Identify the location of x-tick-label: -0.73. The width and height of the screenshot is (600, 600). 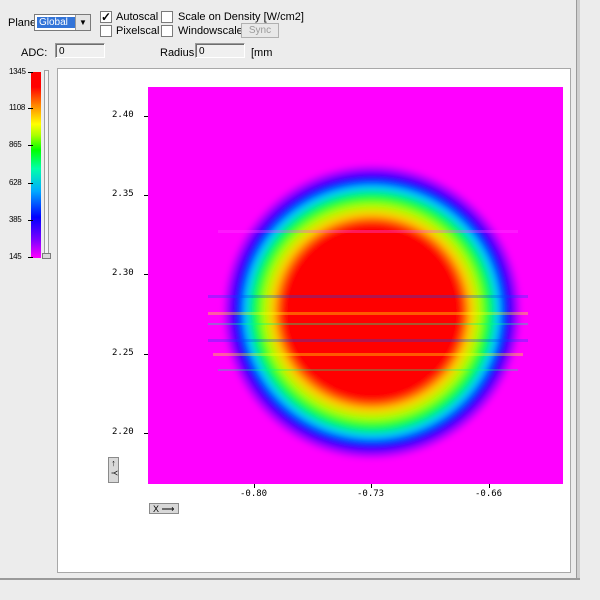
(371, 494).